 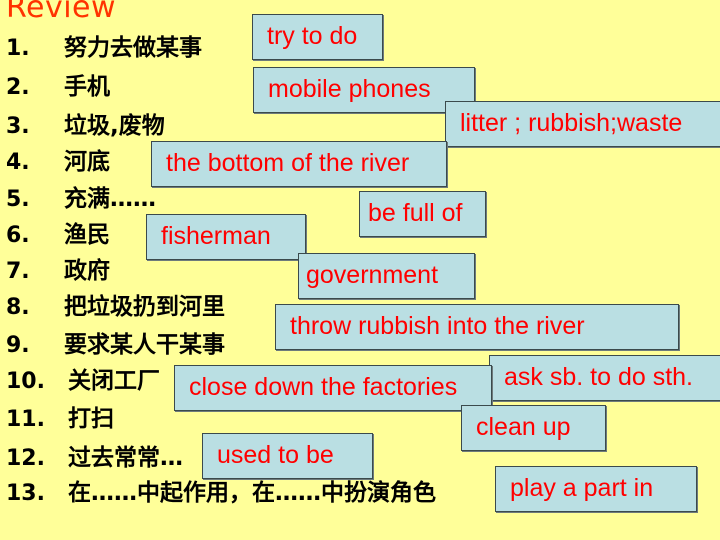 What do you see at coordinates (60, 419) in the screenshot?
I see `list-item: 11. 打扫` at bounding box center [60, 419].